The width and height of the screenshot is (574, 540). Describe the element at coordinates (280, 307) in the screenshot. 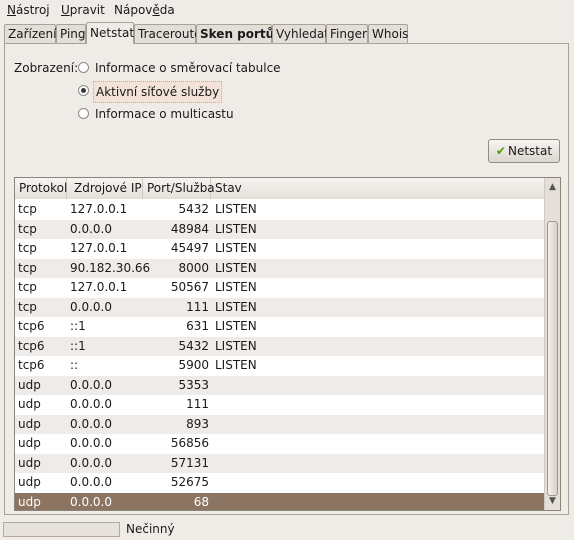

I see `table-row: tcp 0.0.0.0 111 LISTEN` at that location.